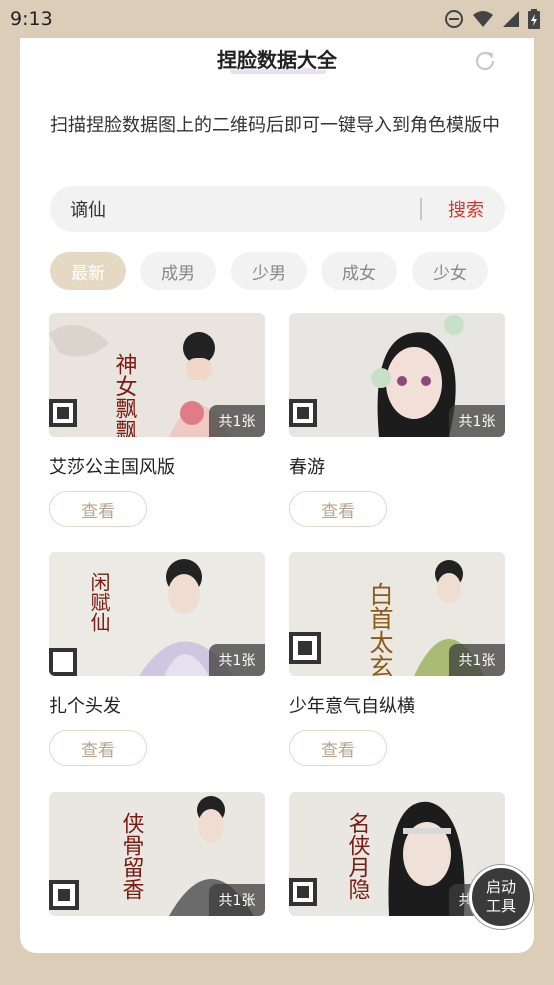 The width and height of the screenshot is (554, 985). Describe the element at coordinates (99, 602) in the screenshot. I see `thumbnail-calligraphy: 闲赋仙` at that location.